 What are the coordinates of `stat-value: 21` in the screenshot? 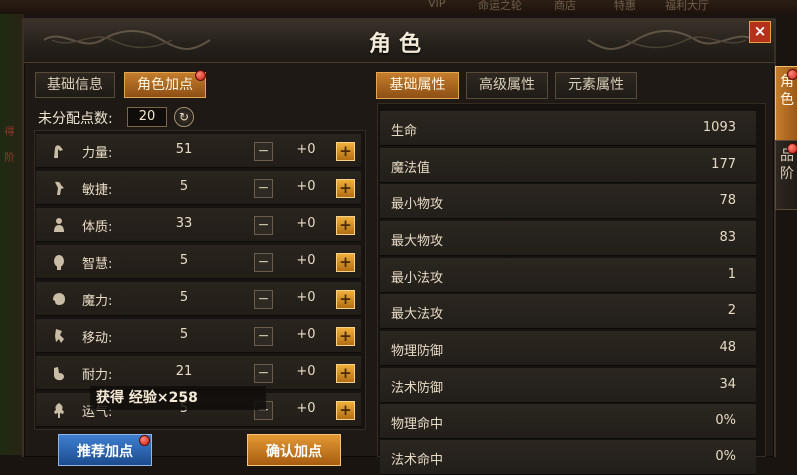 It's located at (184, 371).